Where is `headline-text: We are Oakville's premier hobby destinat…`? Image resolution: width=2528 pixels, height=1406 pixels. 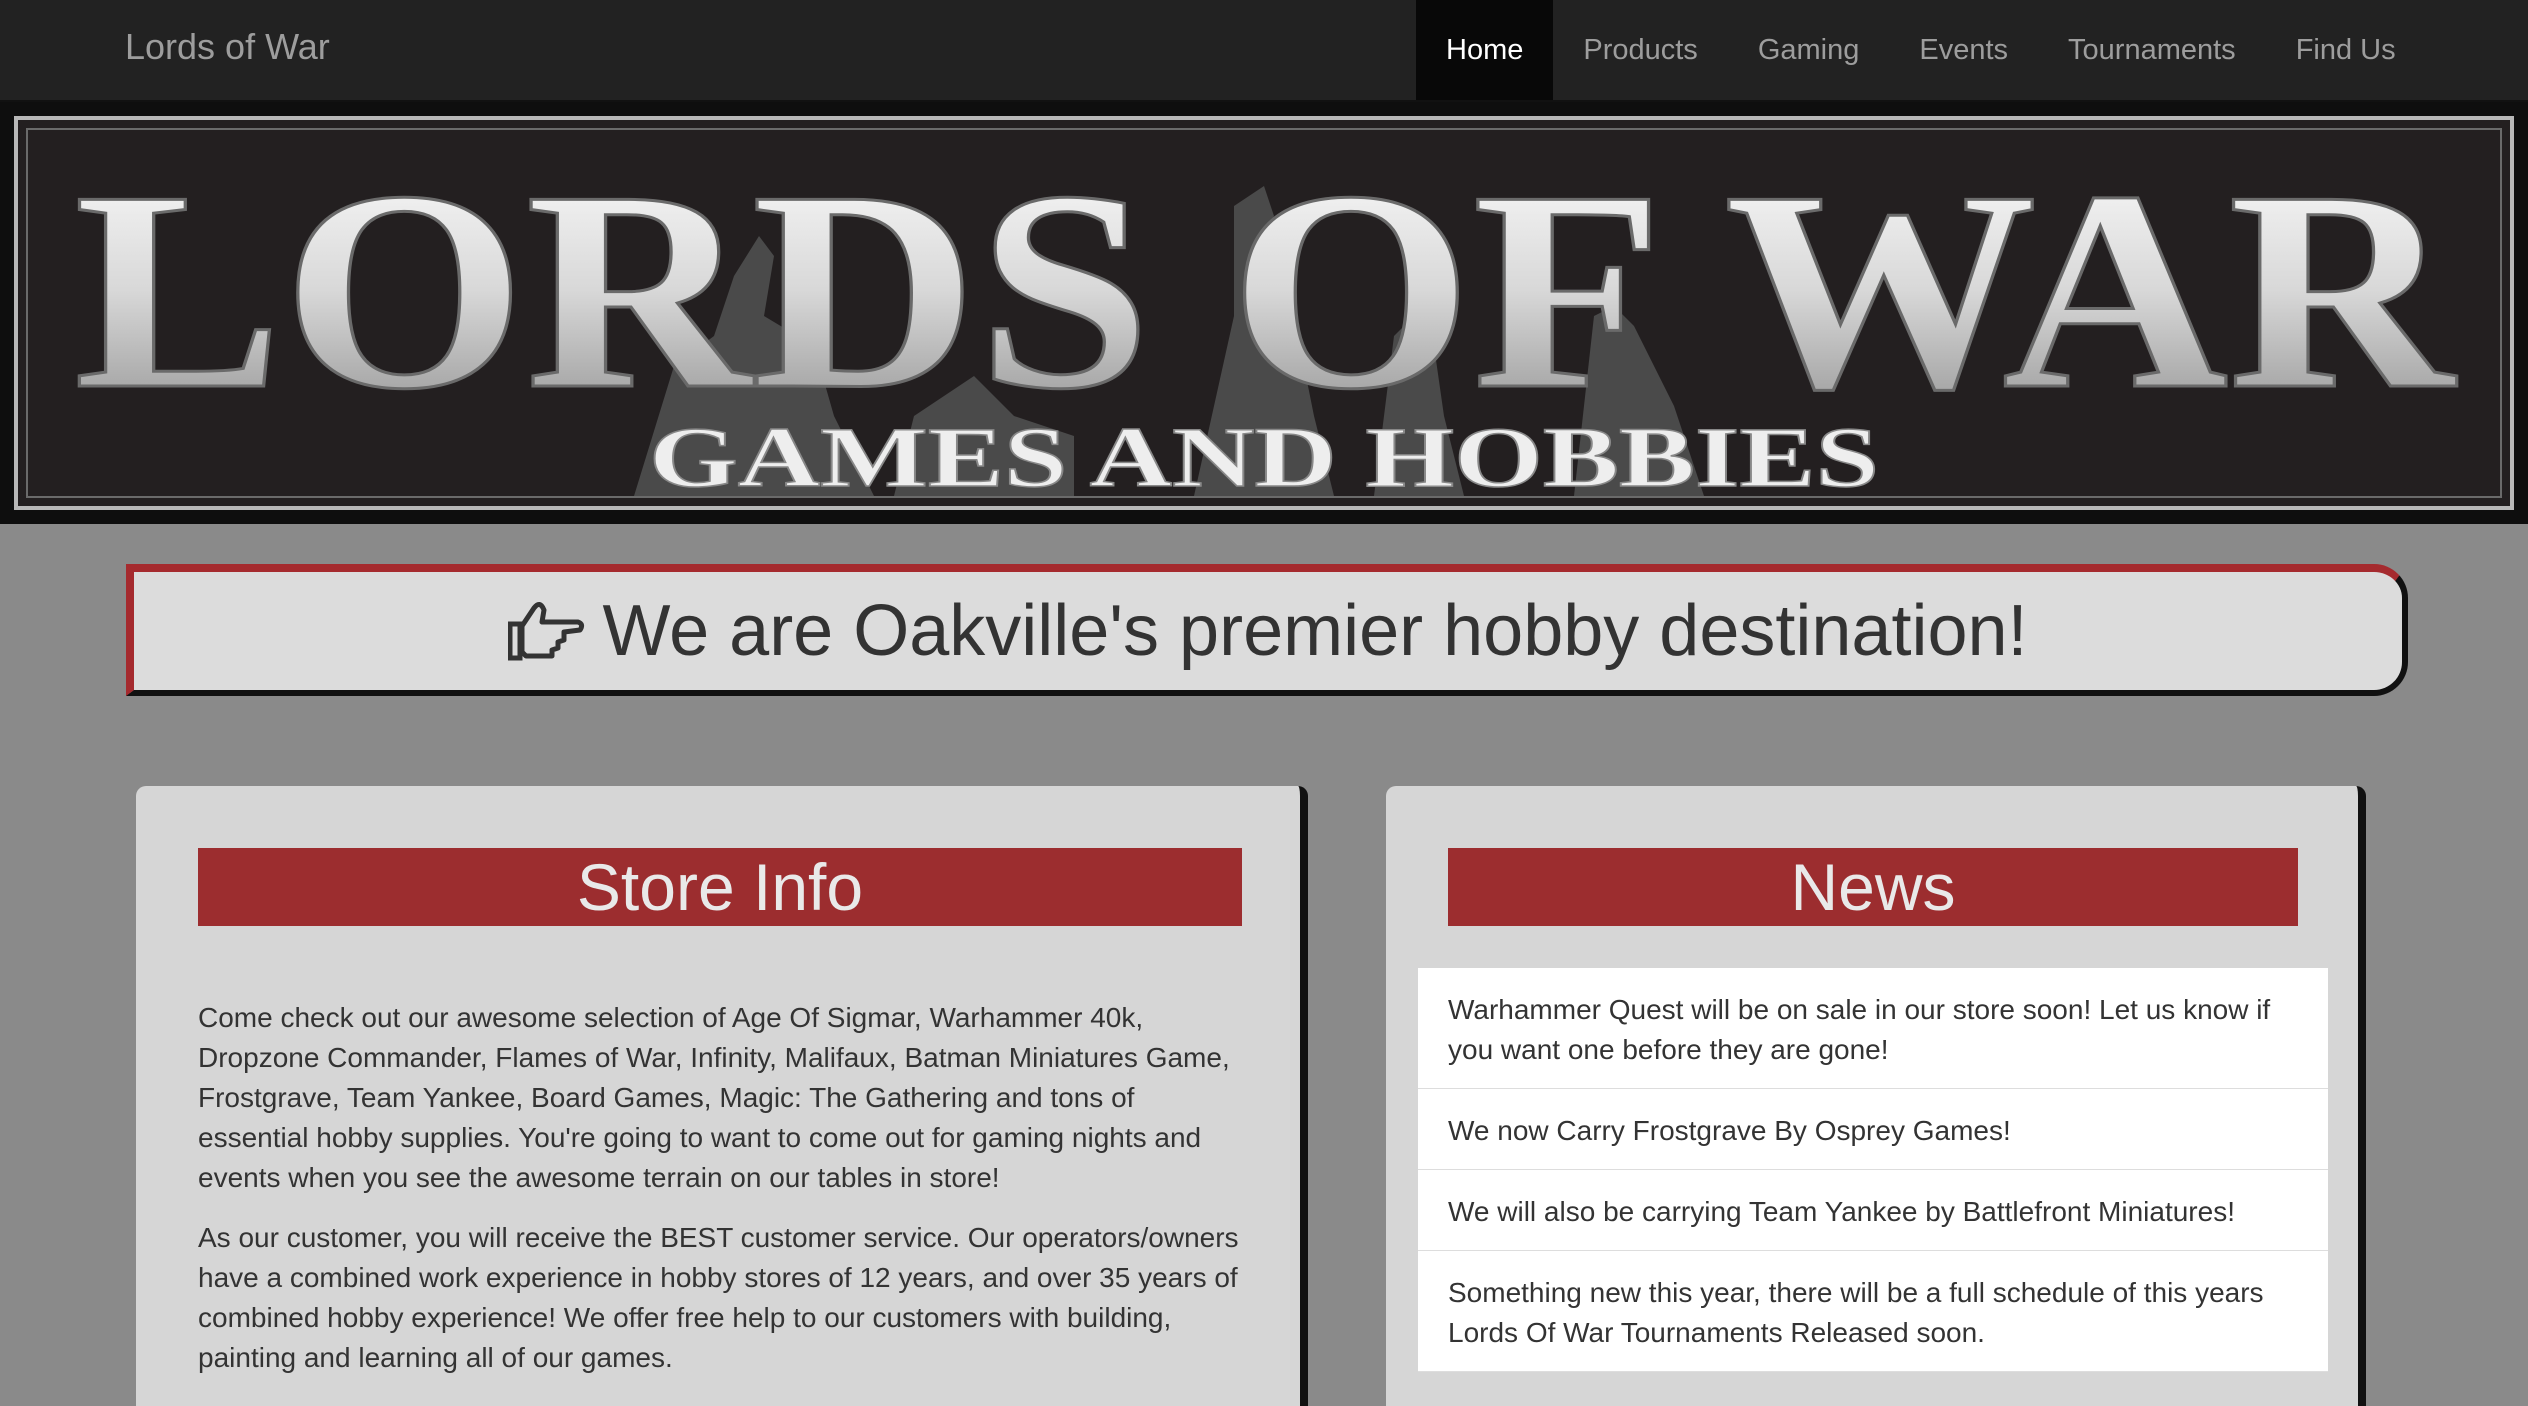 headline-text: We are Oakville's premier hobby destinat… is located at coordinates (1315, 631).